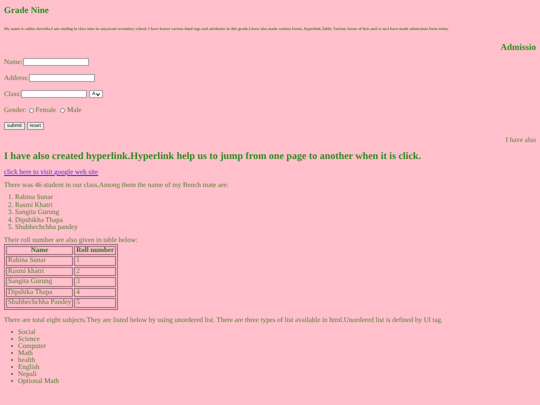 The width and height of the screenshot is (540, 405). I want to click on caret-icon, so click(98, 94).